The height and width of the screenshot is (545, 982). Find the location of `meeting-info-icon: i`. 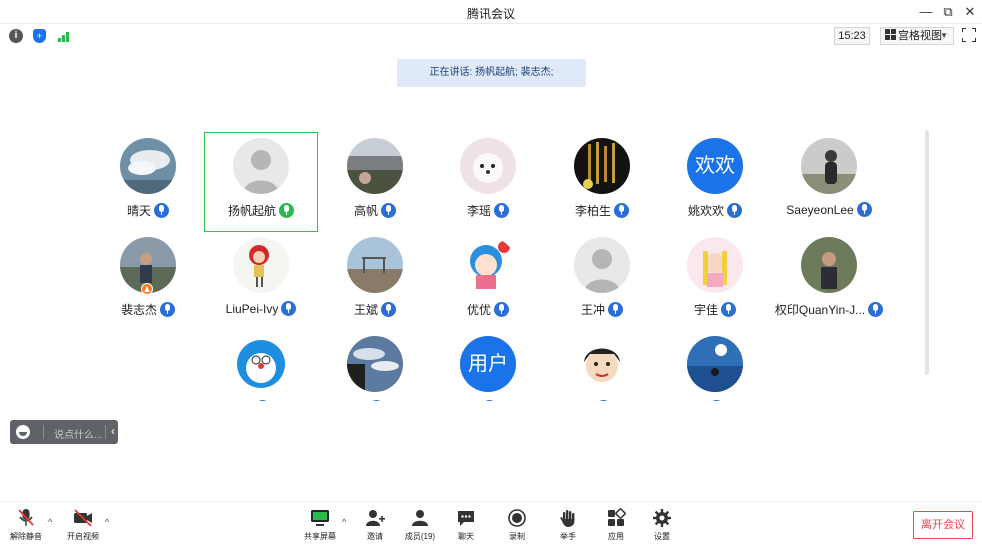

meeting-info-icon: i is located at coordinates (16, 36).